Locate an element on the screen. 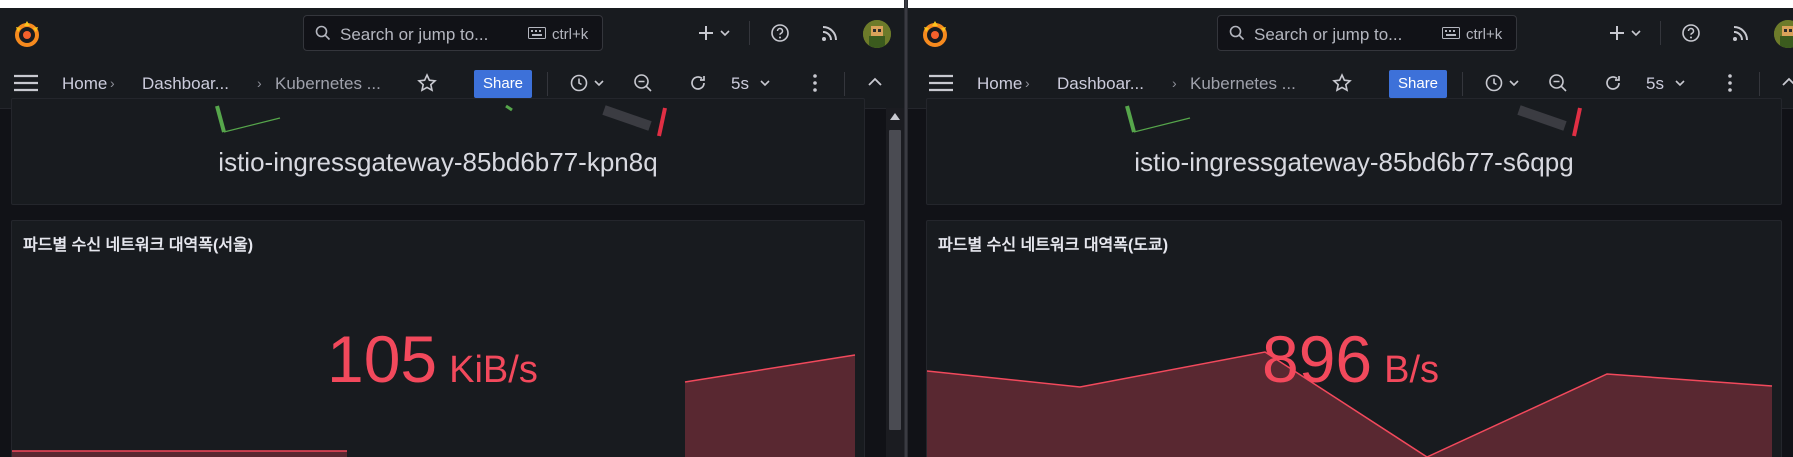 The image size is (1793, 457). stat-value: 896 B/s is located at coordinates (1350, 359).